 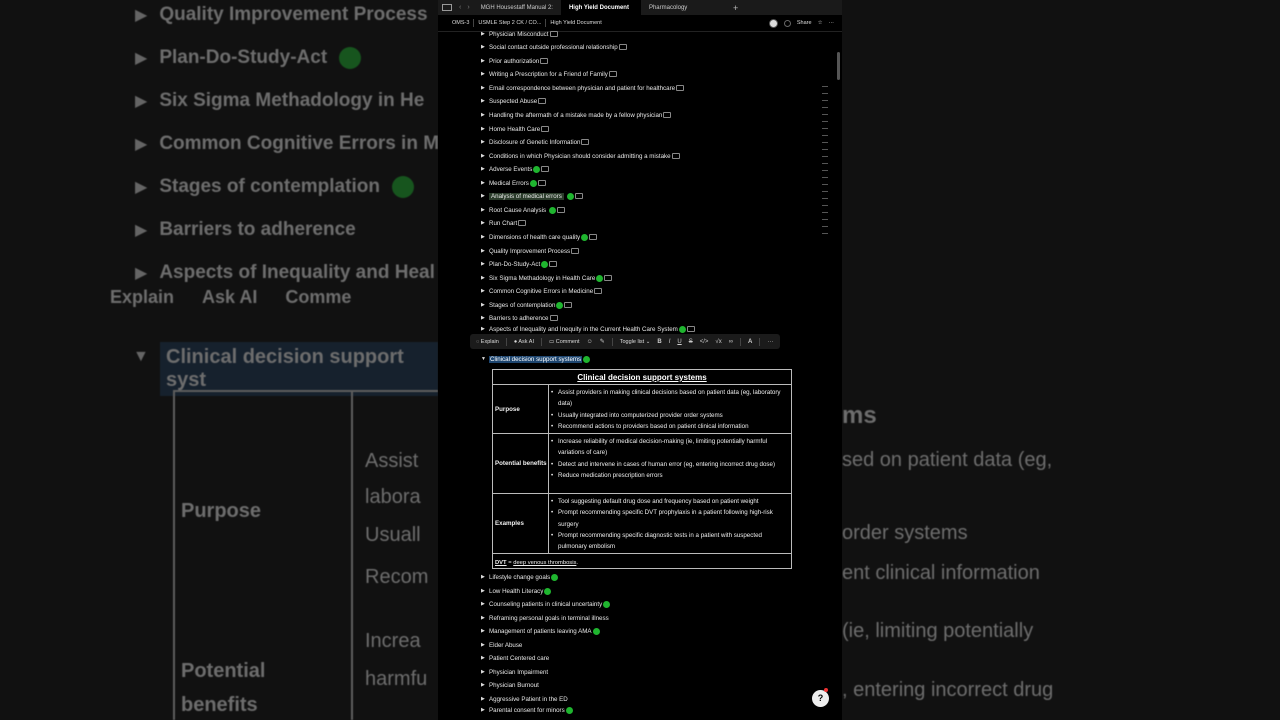 I want to click on outline-minimap, so click(x=825, y=163).